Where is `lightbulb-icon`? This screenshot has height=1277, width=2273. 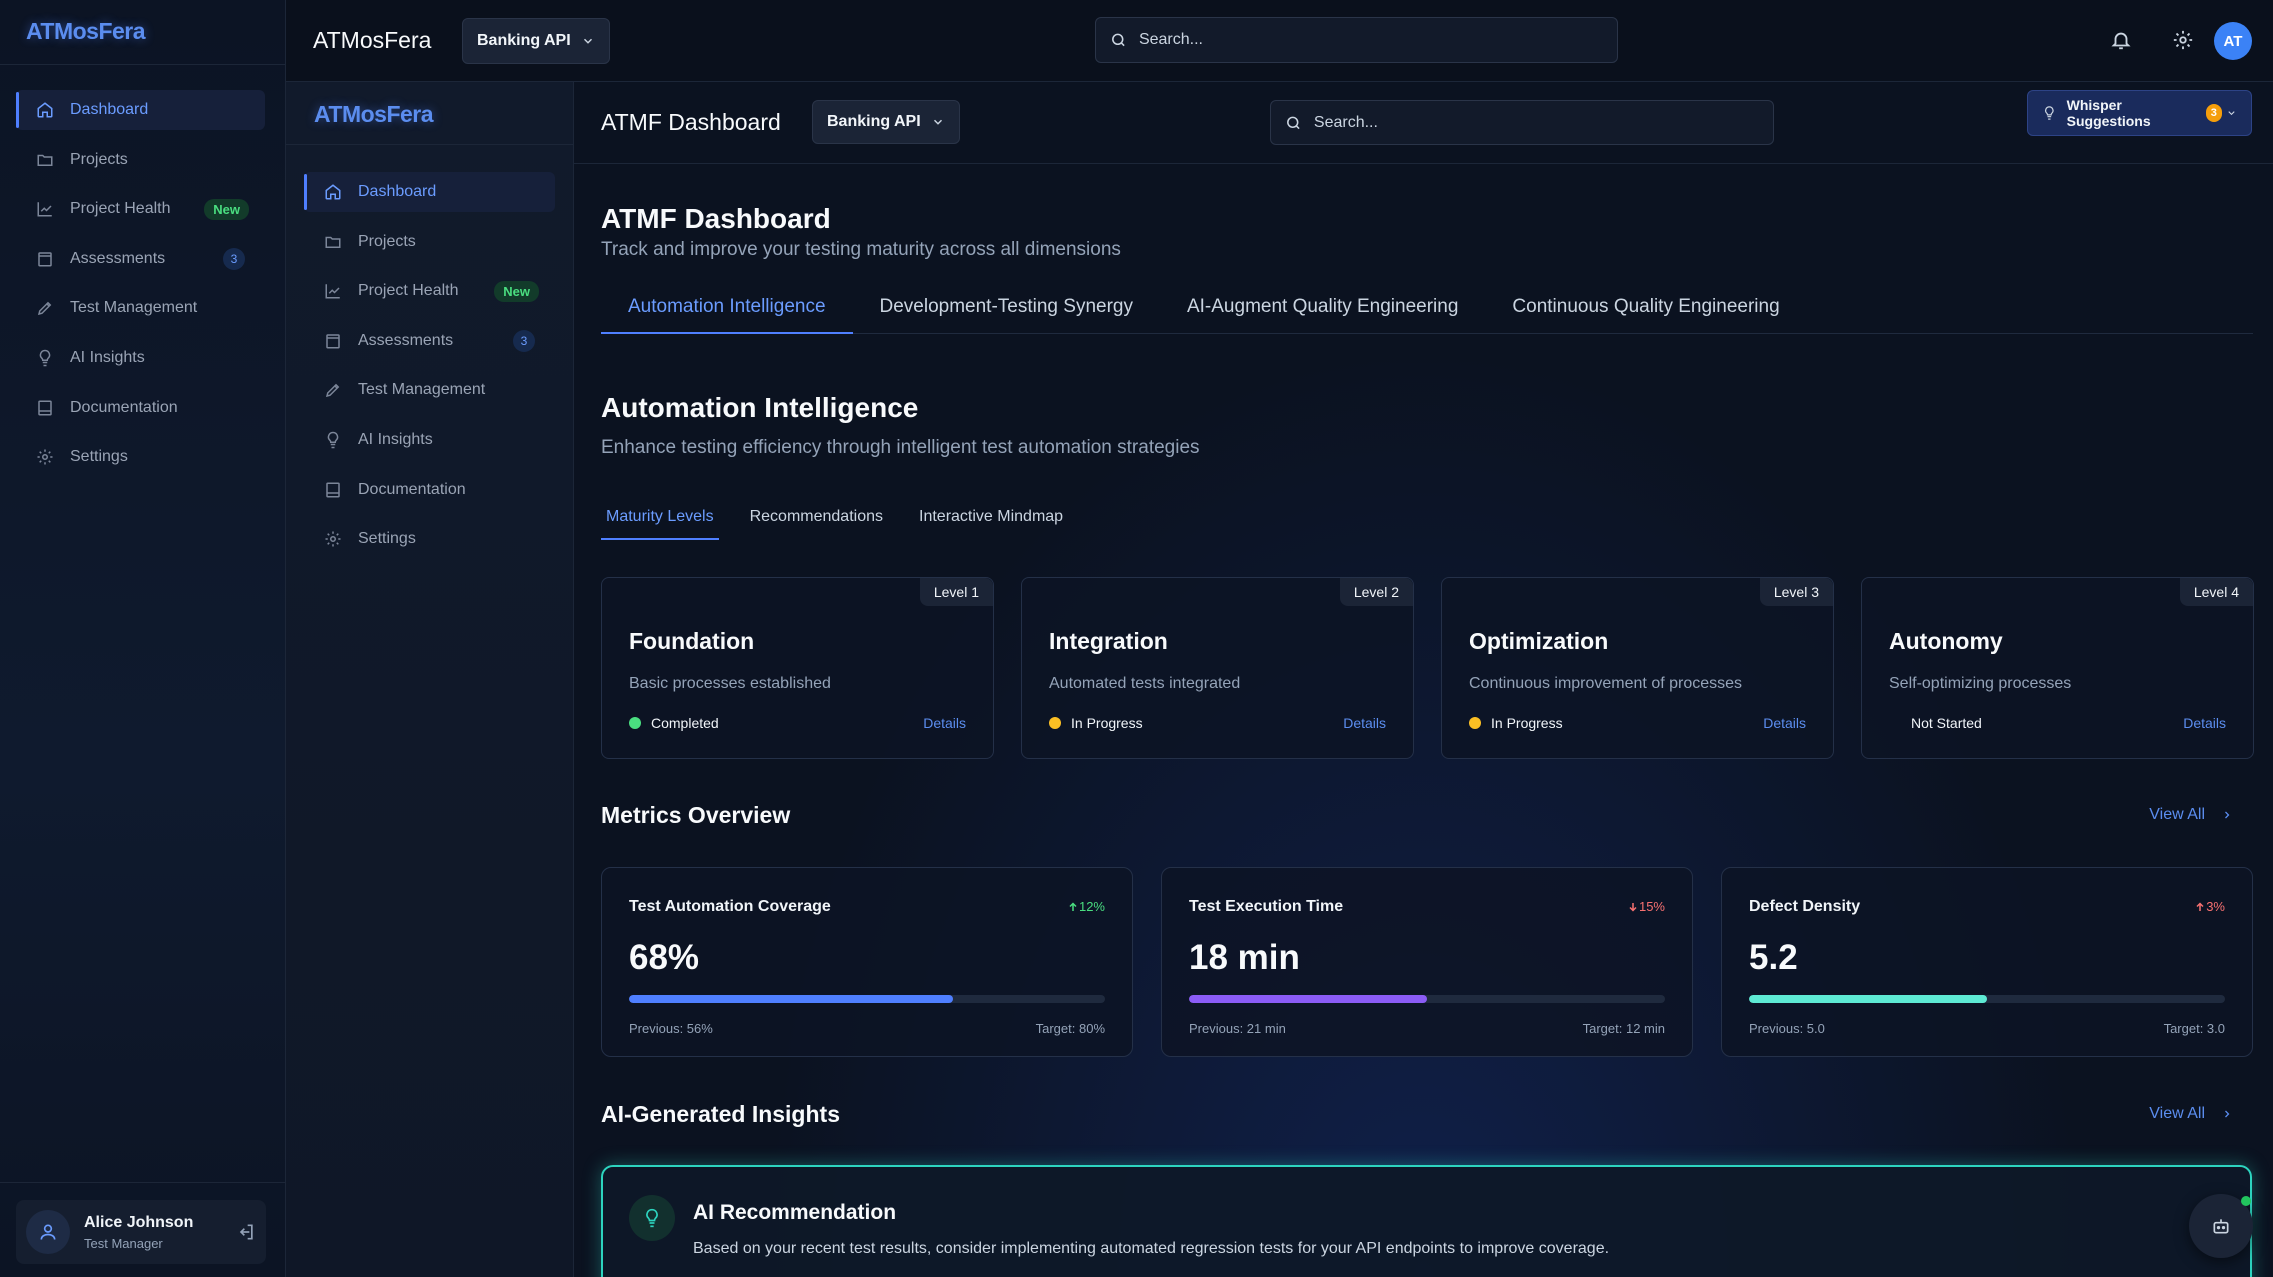
lightbulb-icon is located at coordinates (45, 358).